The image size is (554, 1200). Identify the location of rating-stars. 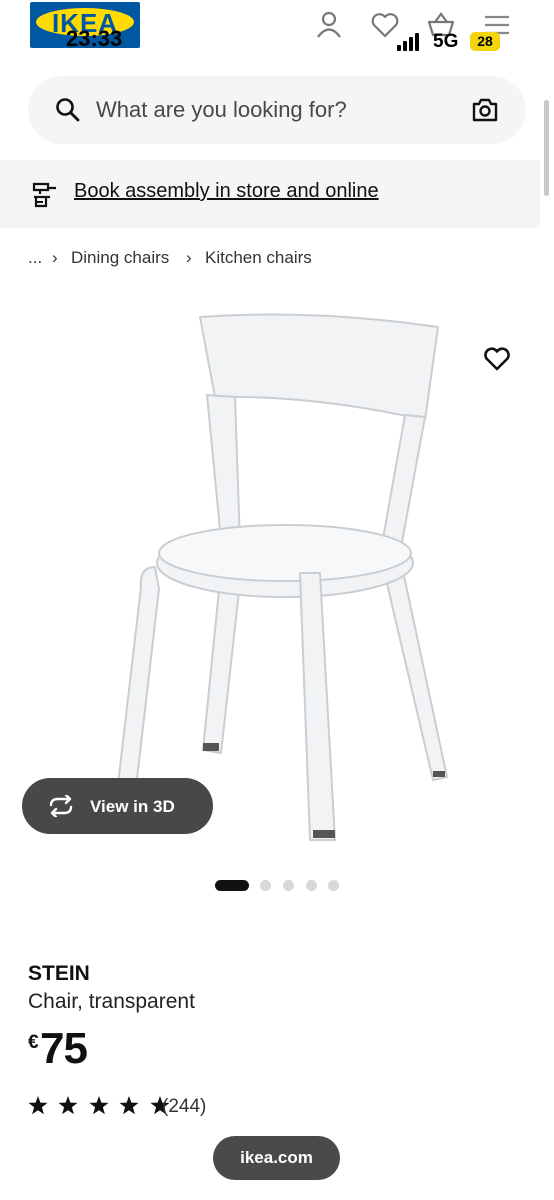
(102, 1108).